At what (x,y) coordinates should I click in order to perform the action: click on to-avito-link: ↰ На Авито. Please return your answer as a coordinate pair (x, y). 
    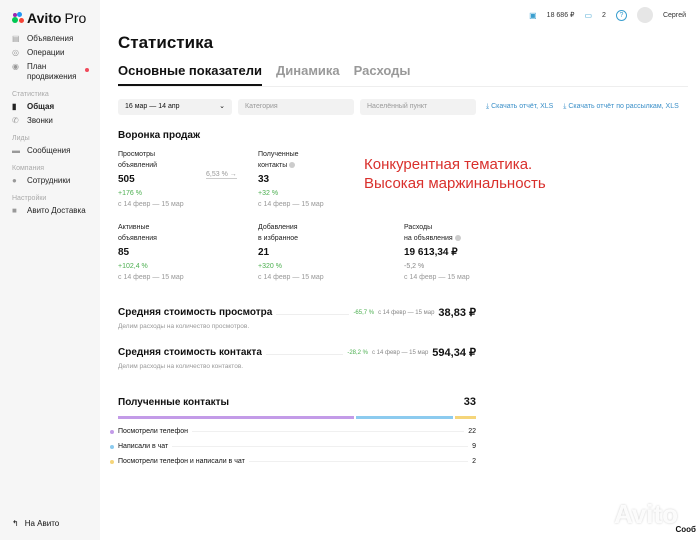
    Looking at the image, I should click on (35, 523).